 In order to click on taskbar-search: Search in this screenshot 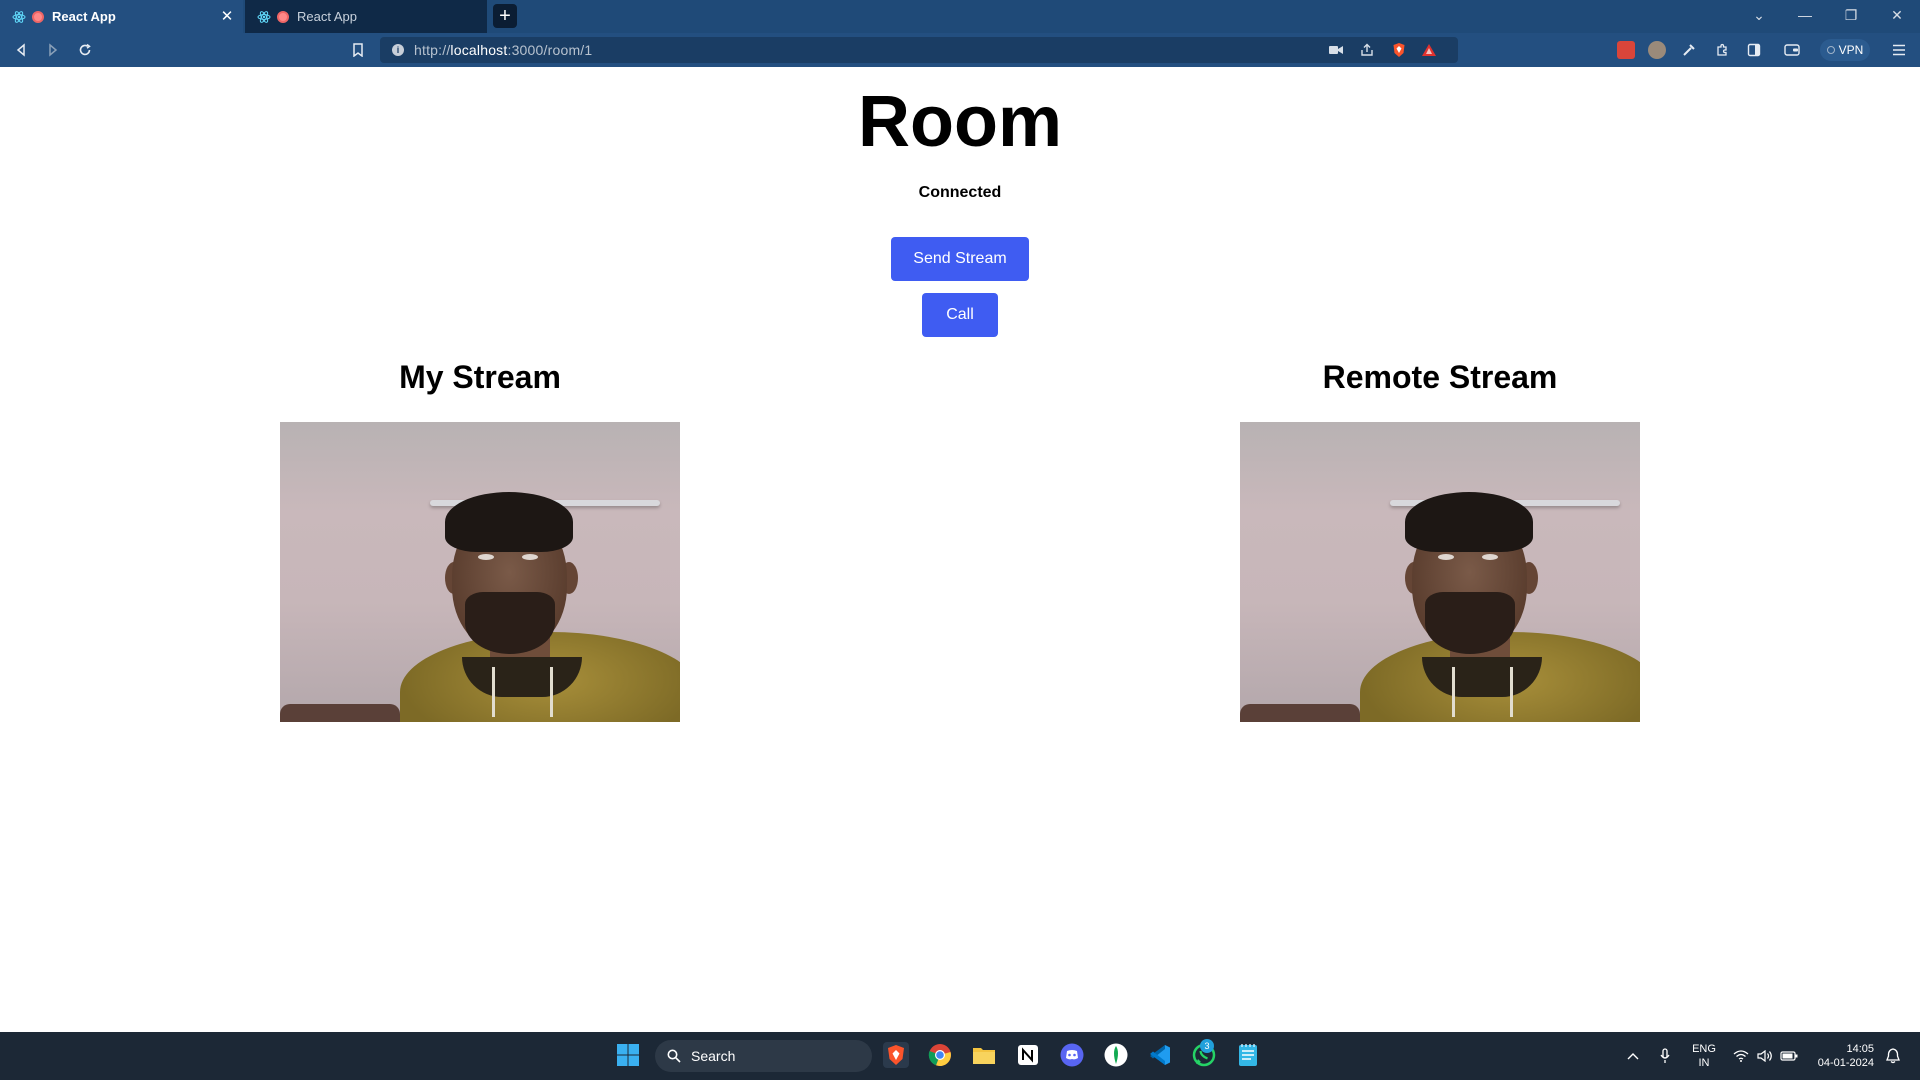, I will do `click(763, 1056)`.